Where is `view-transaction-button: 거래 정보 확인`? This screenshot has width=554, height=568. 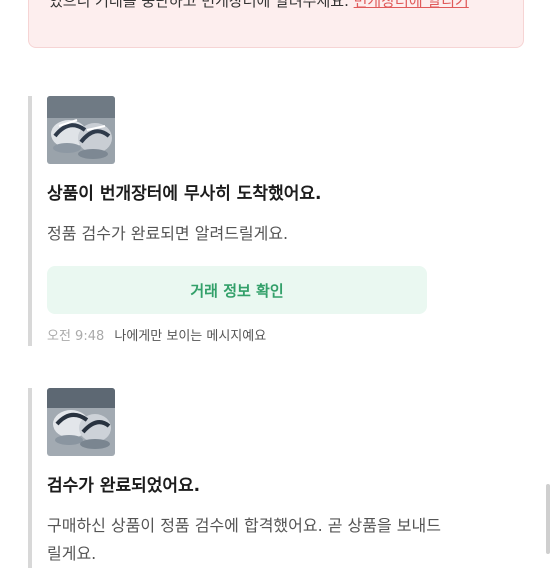 view-transaction-button: 거래 정보 확인 is located at coordinates (237, 290).